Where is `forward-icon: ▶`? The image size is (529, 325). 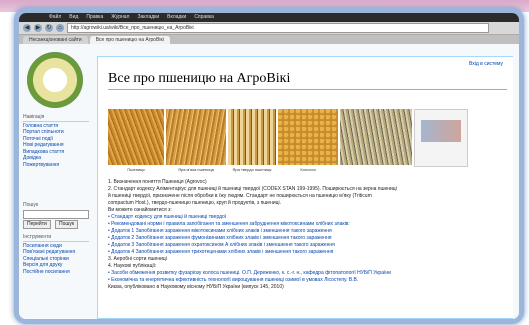
forward-icon: ▶ is located at coordinates (38, 28).